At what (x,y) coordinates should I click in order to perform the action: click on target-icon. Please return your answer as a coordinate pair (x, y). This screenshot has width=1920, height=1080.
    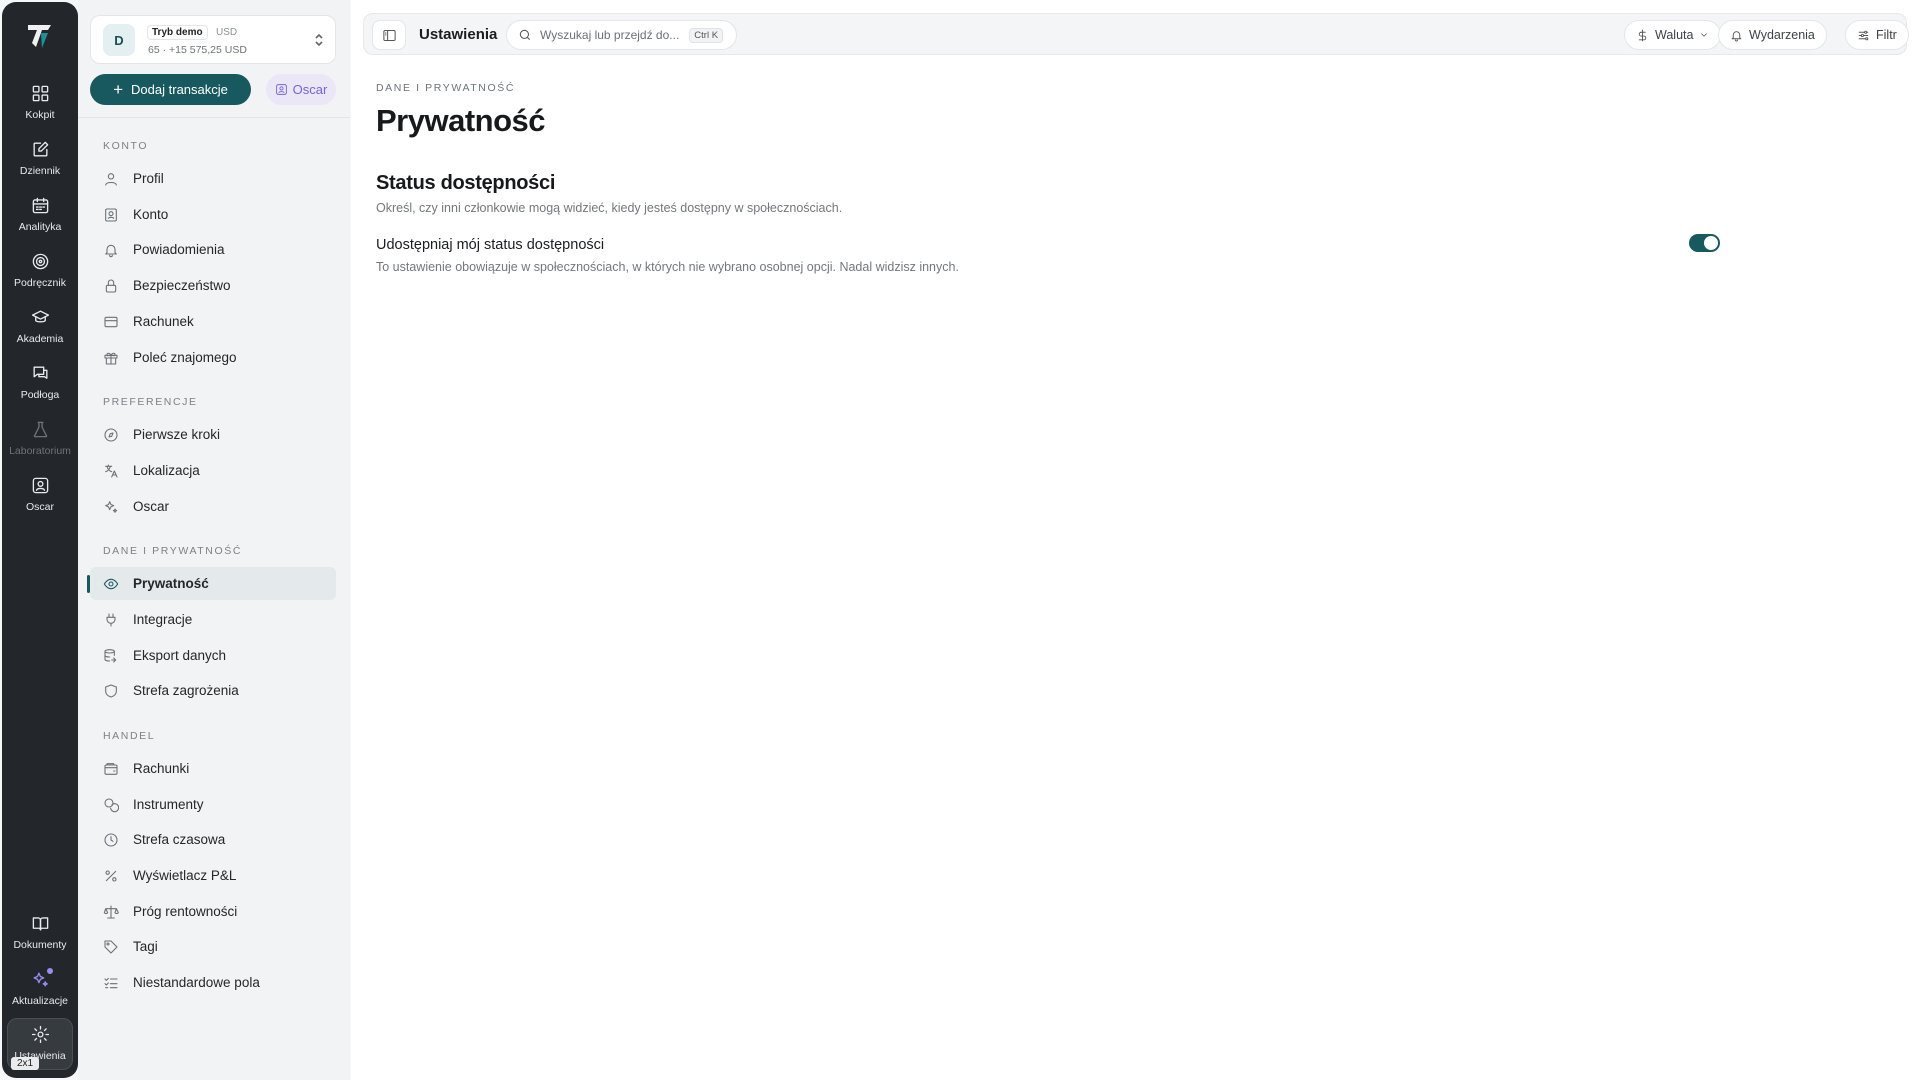
    Looking at the image, I should click on (40, 261).